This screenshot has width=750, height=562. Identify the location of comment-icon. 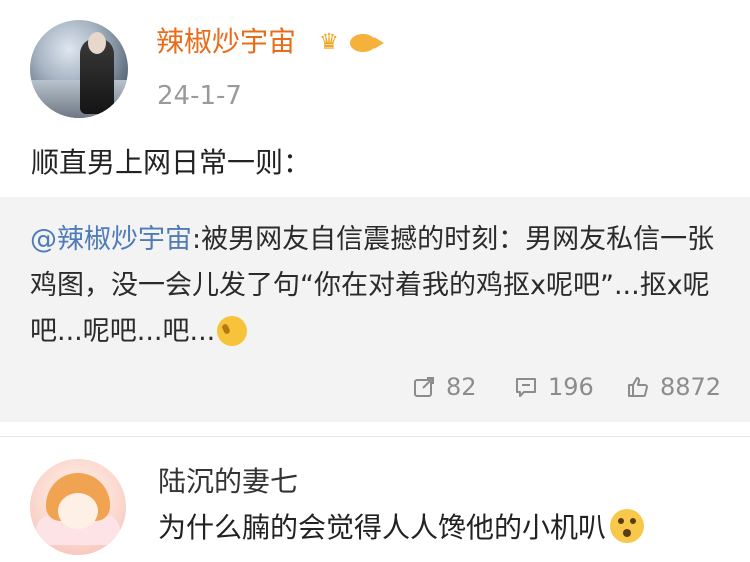
(526, 387).